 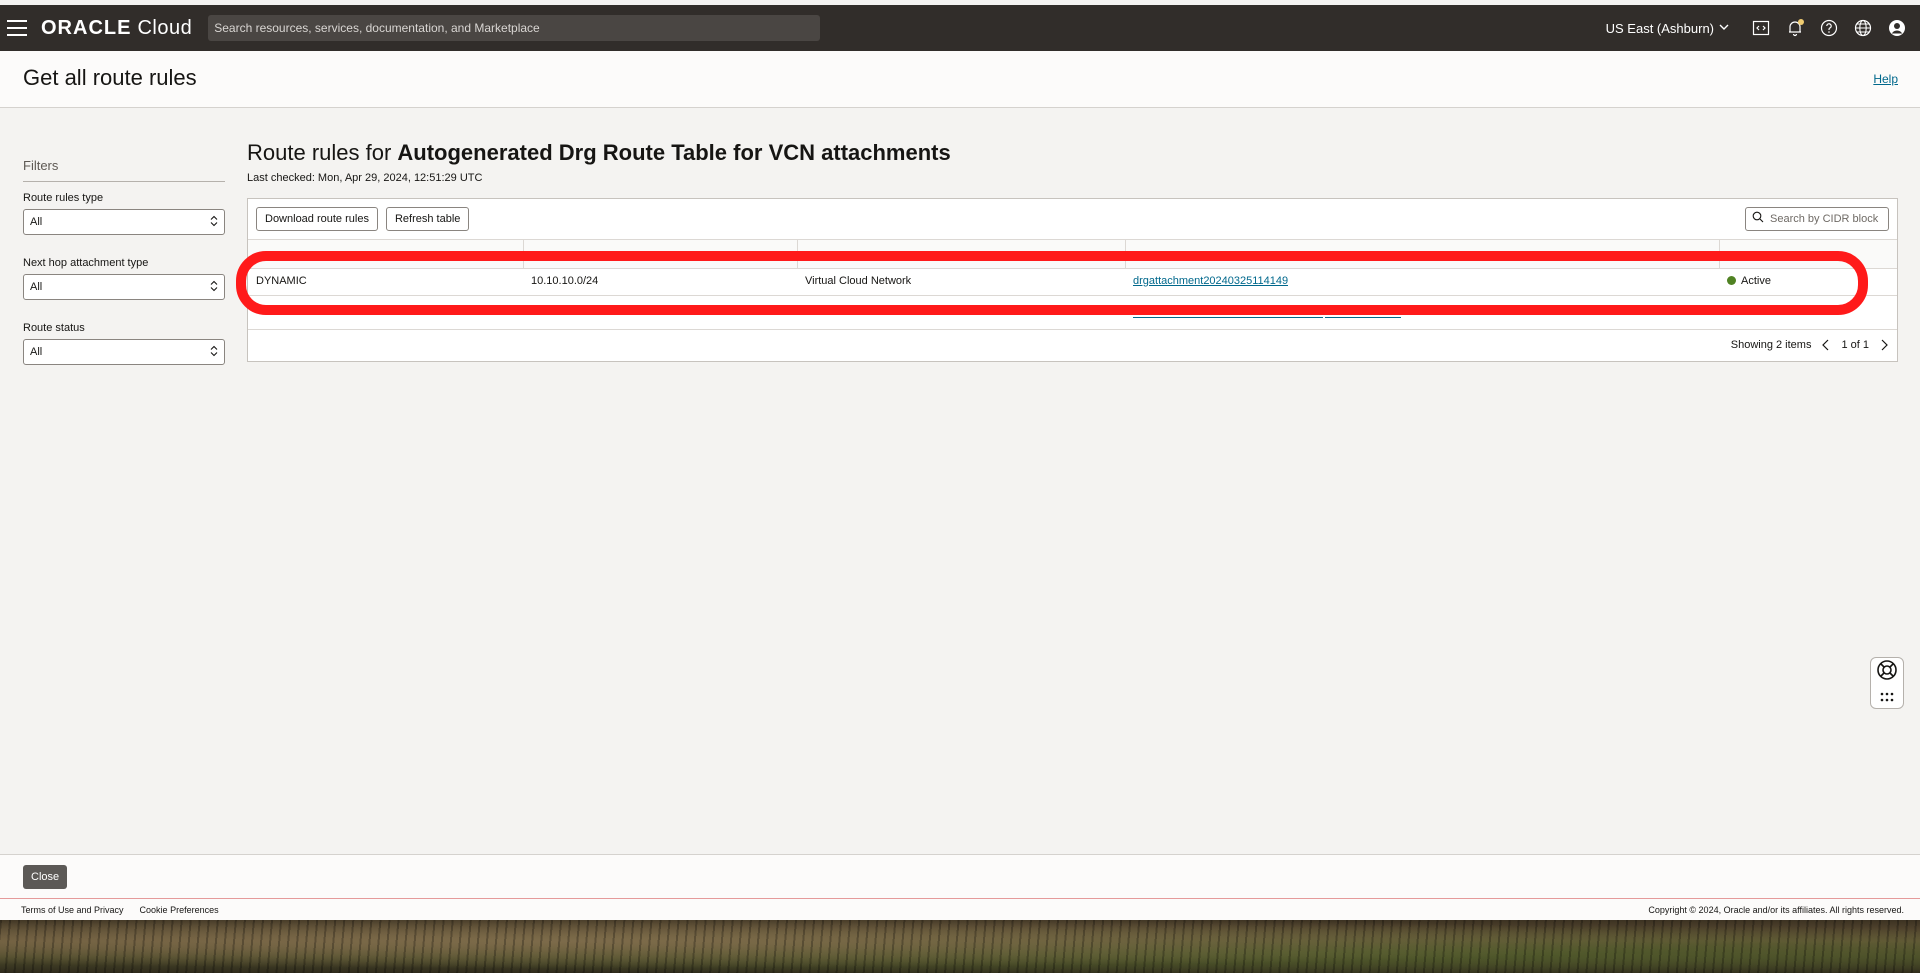 I want to click on hamburger-menu-icon, so click(x=17, y=28).